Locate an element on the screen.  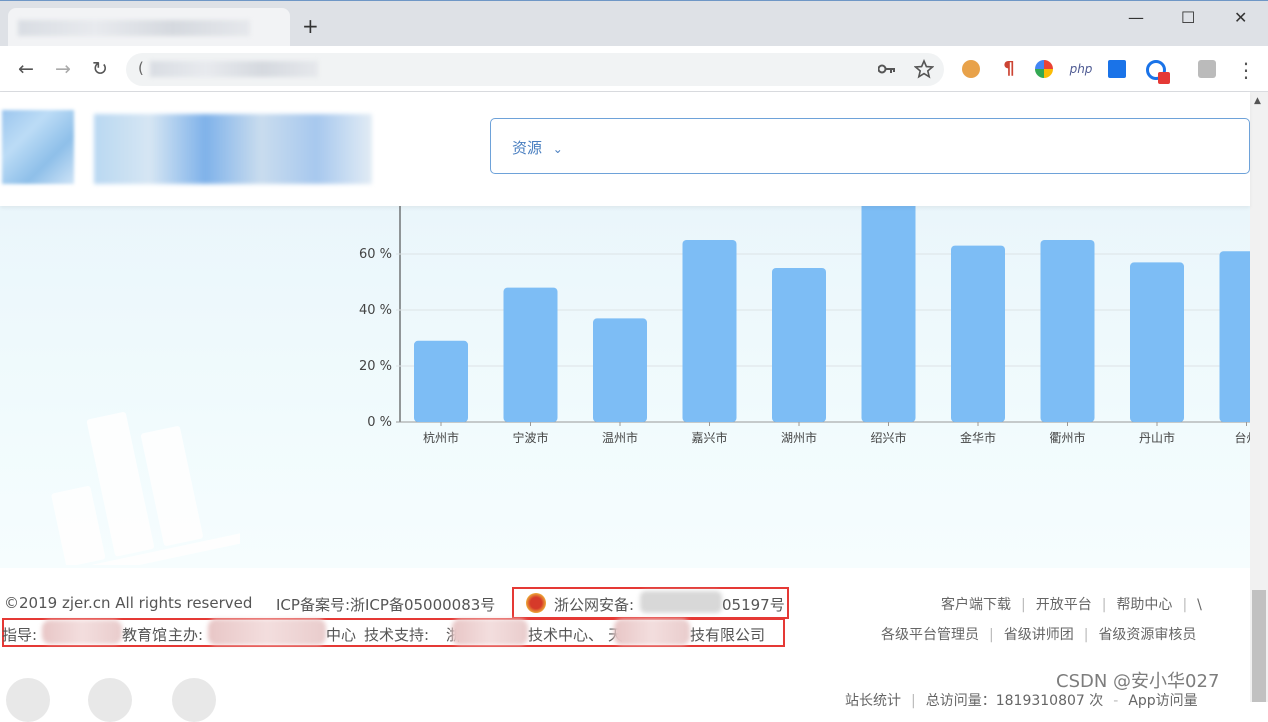
chart-x-axis: 杭州市 宁波市 温州市 嘉兴市 湖州市 绍兴市 金华市 衢州市 丹山市 台州 is located at coordinates (836, 433).